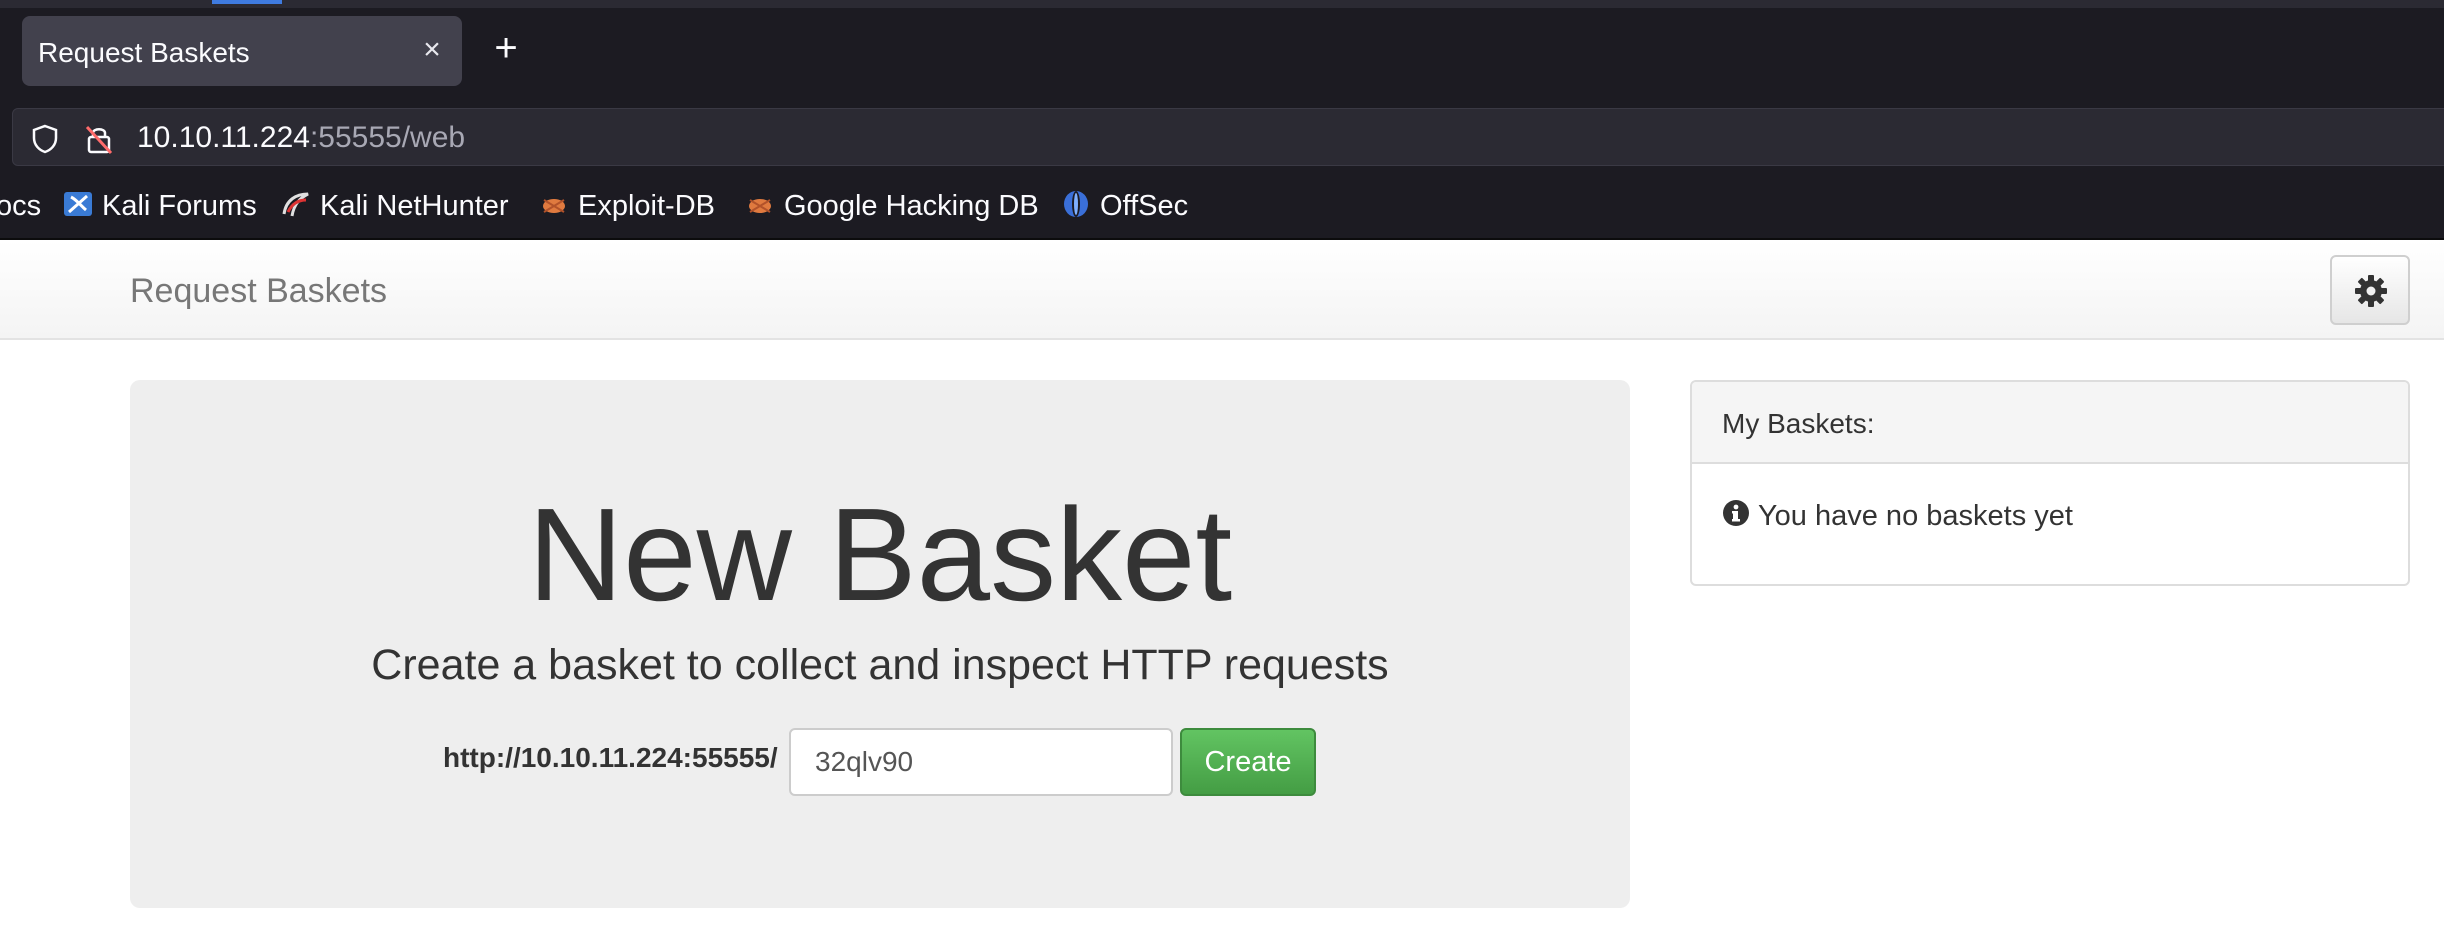 Image resolution: width=2444 pixels, height=946 pixels. Describe the element at coordinates (1144, 206) in the screenshot. I see `bookmark-label: OffSec` at that location.